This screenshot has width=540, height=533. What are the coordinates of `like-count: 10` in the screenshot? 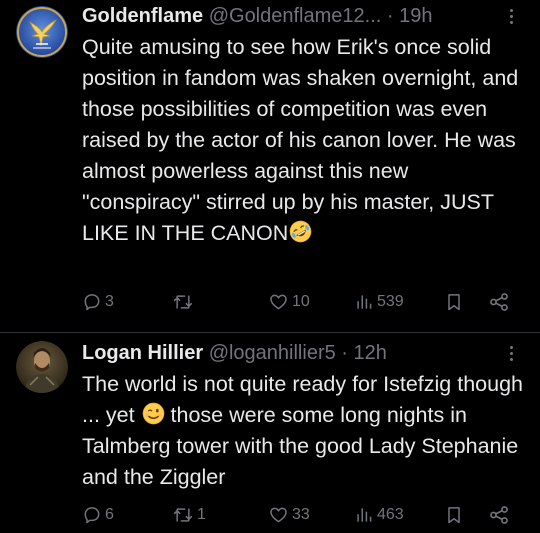 It's located at (301, 301).